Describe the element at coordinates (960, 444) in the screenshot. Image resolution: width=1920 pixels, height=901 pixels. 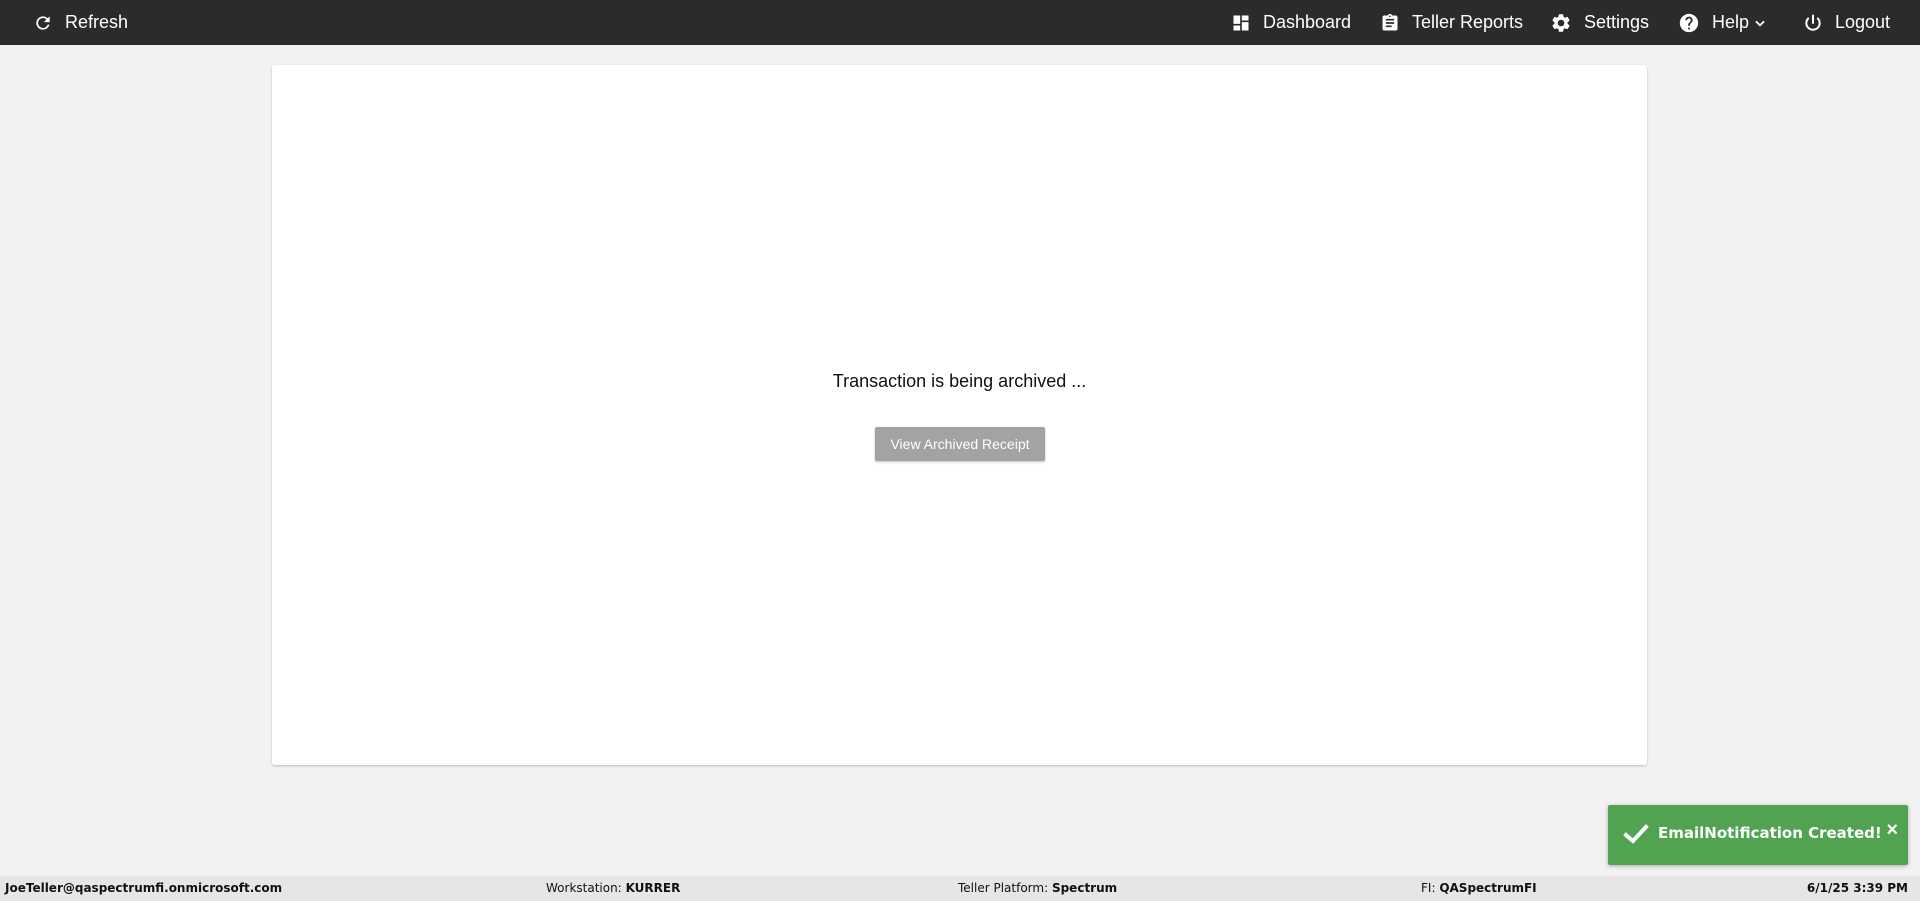
I see `view-archived-receipt-button: View Archived Receipt` at that location.